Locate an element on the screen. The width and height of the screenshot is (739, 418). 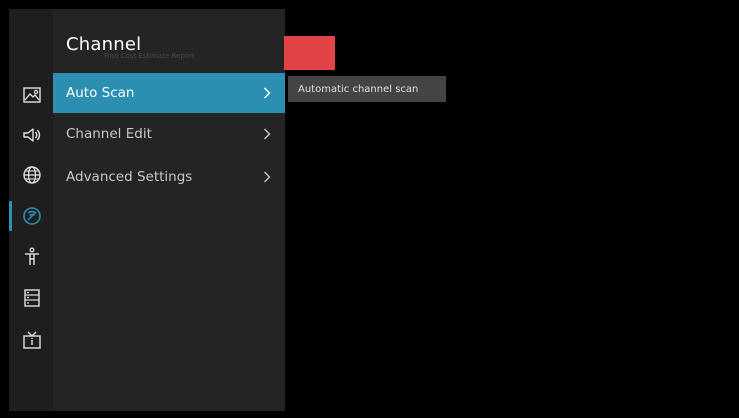
network-icon is located at coordinates (32, 175).